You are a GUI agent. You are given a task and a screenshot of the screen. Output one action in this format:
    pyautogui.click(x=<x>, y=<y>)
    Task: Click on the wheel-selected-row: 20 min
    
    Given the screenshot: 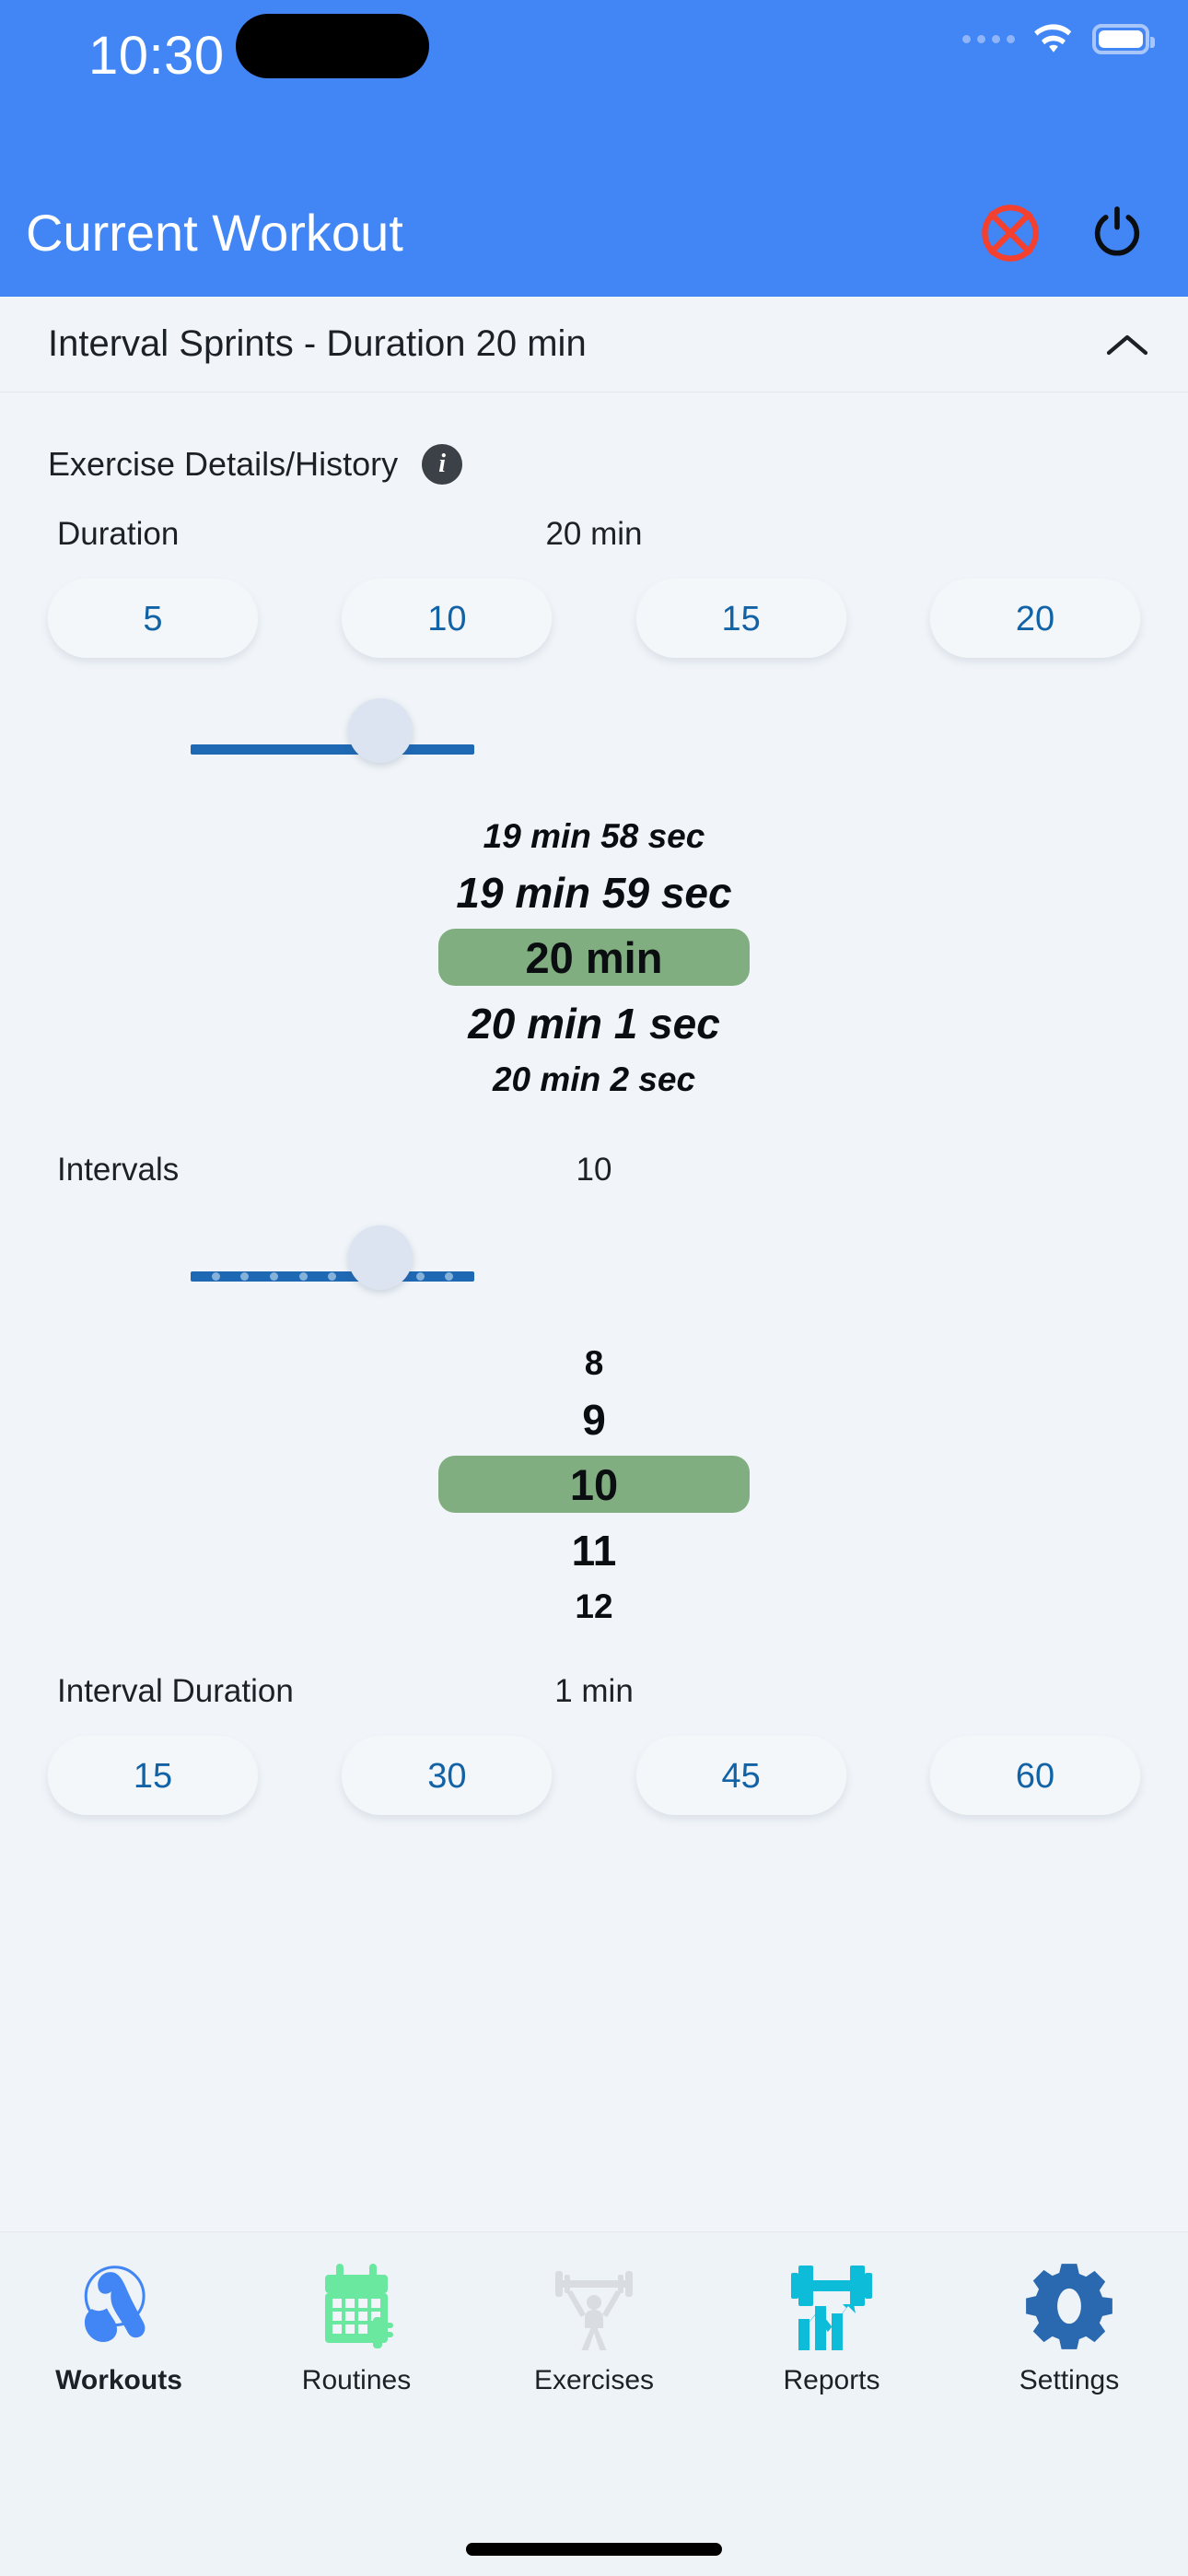 What is the action you would take?
    pyautogui.click(x=594, y=957)
    